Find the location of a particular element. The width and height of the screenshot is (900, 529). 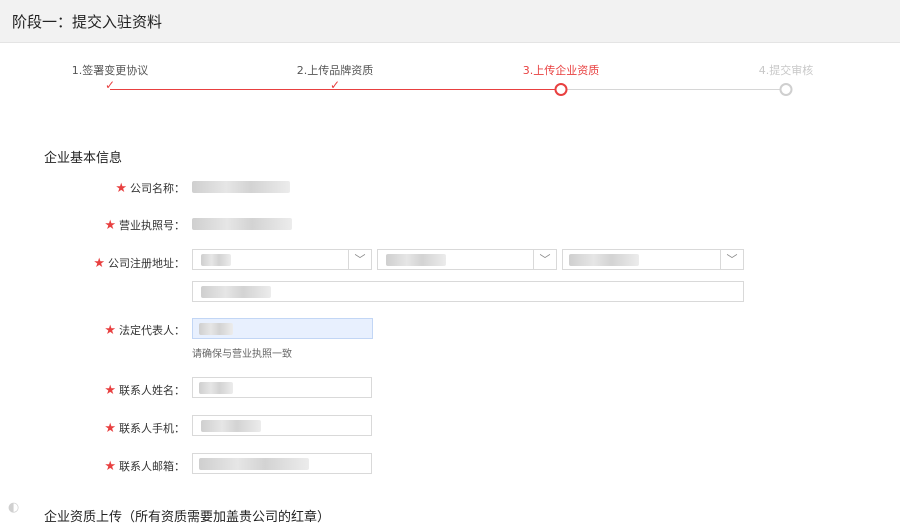

contact-name-input is located at coordinates (282, 387).